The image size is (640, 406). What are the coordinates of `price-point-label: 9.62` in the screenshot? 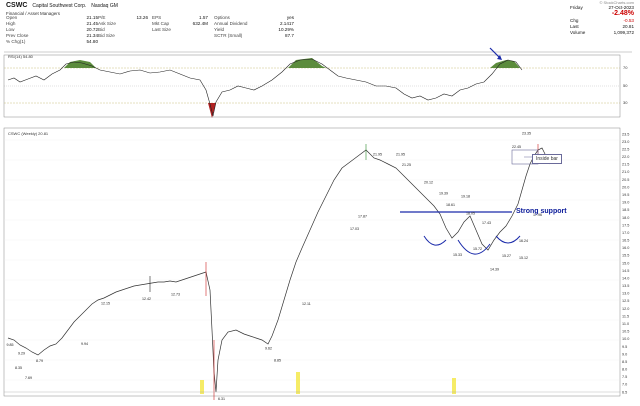 It's located at (268, 349).